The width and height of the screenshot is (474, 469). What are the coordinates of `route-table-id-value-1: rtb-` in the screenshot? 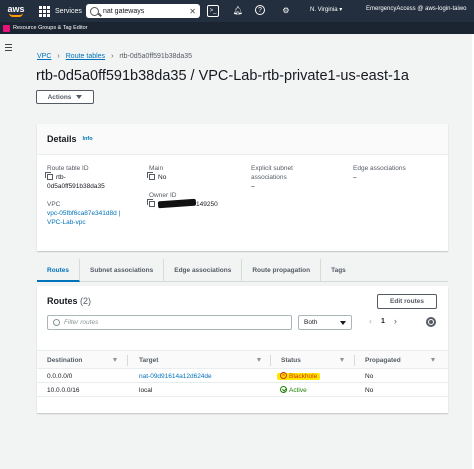 It's located at (61, 177).